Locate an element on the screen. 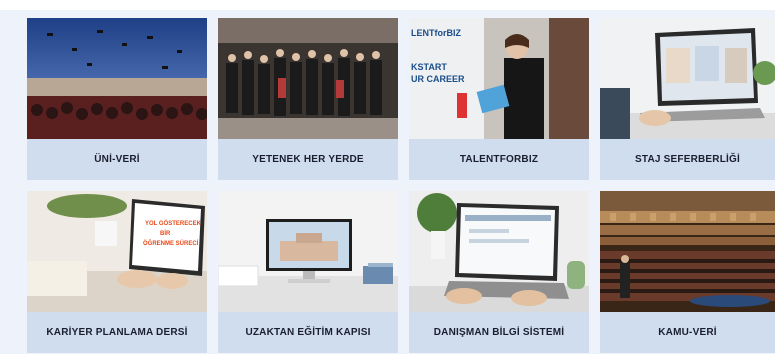 The height and width of the screenshot is (354, 775). card-kamu-veri: KAMU-VERİ is located at coordinates (687, 272).